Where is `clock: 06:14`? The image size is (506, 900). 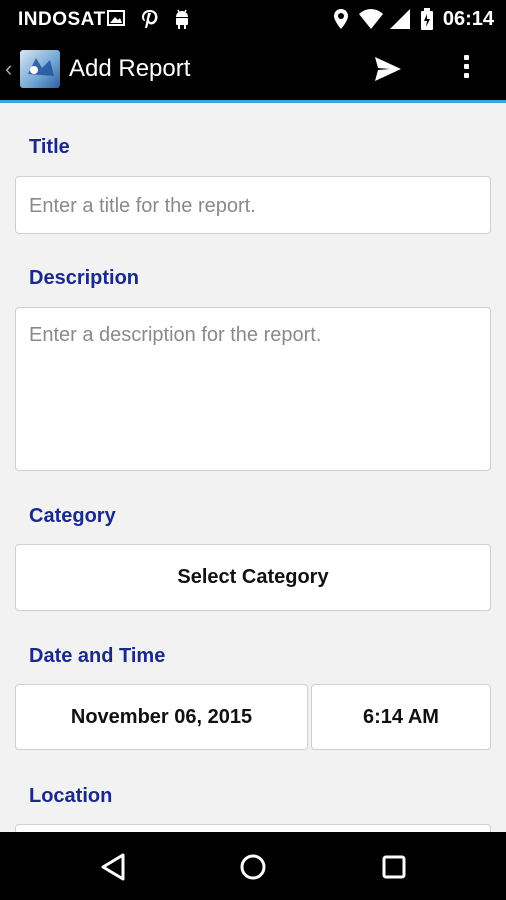 clock: 06:14 is located at coordinates (468, 19).